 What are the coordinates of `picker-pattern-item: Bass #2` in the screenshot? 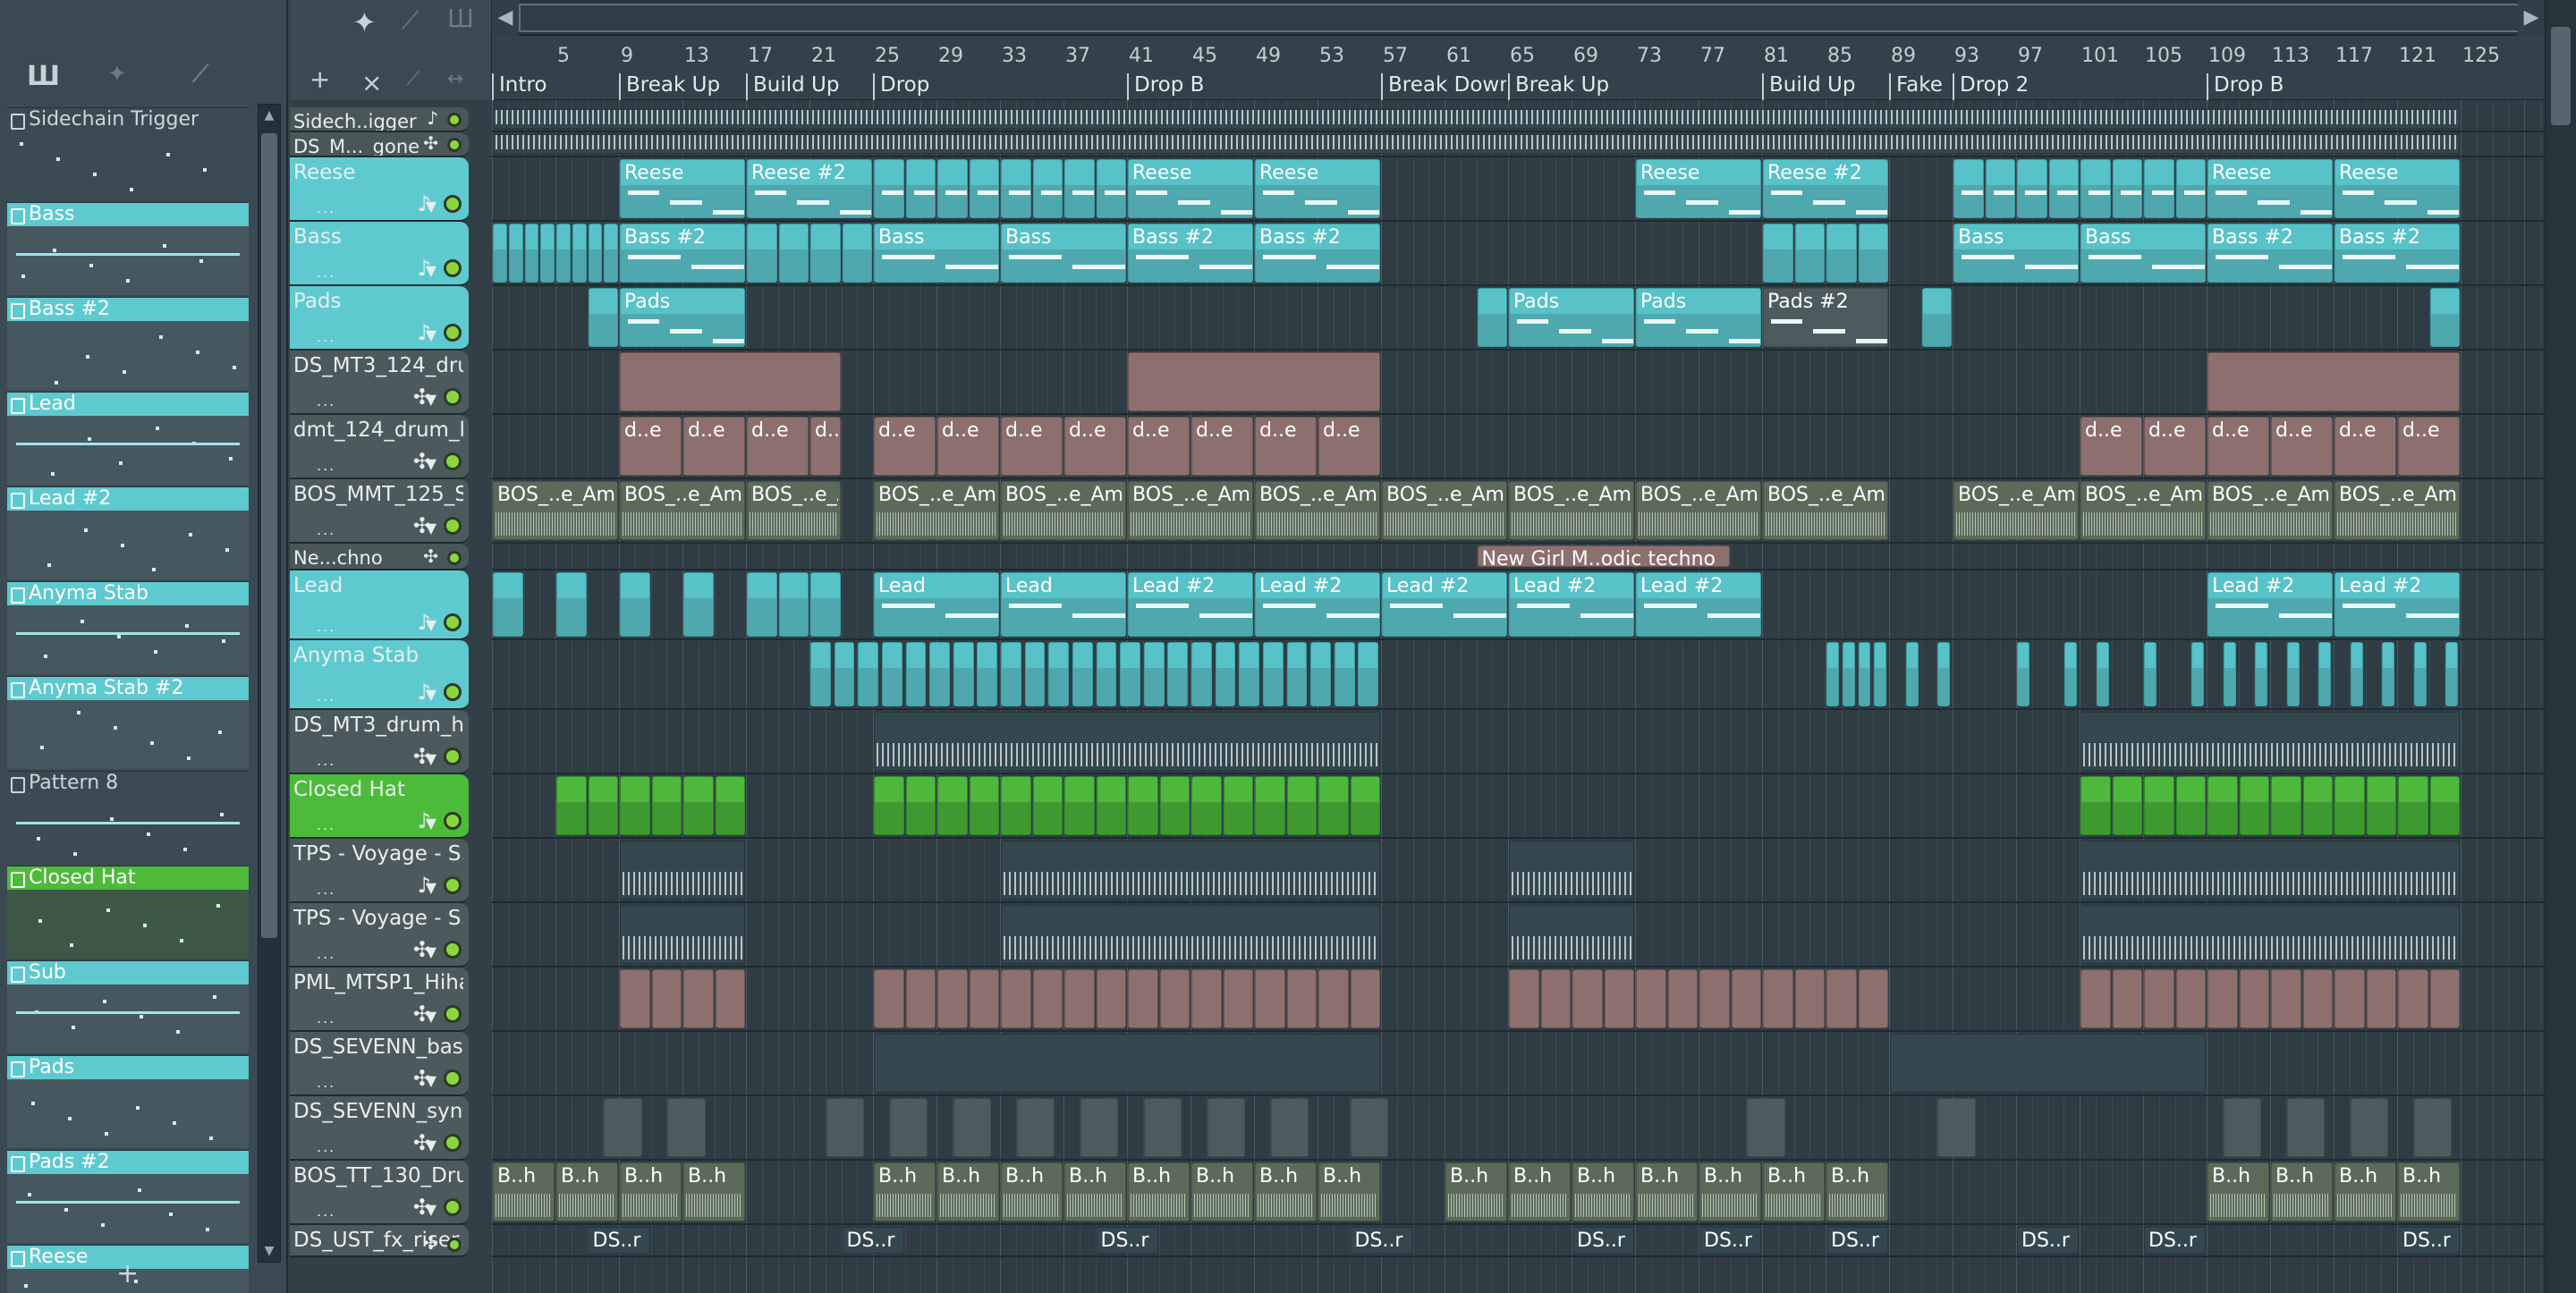 It's located at (128, 344).